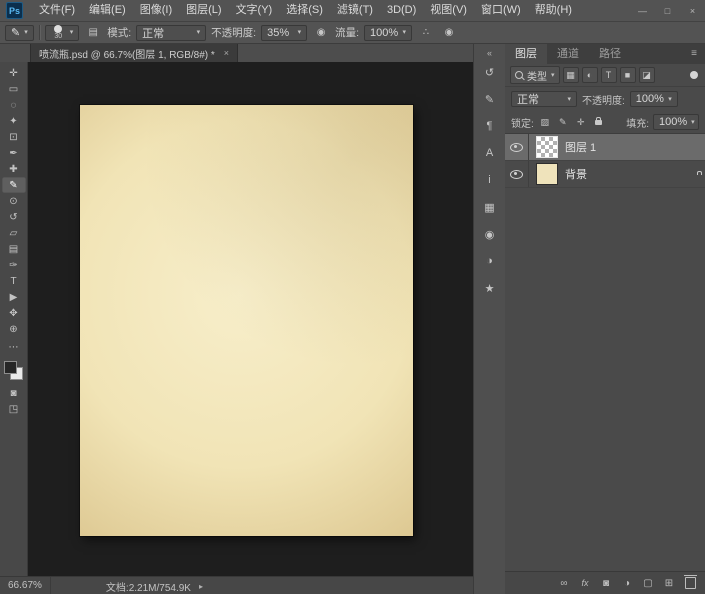 This screenshot has width=705, height=594. What do you see at coordinates (388, 32) in the screenshot?
I see `flow-dropdown: 100% ▾` at bounding box center [388, 32].